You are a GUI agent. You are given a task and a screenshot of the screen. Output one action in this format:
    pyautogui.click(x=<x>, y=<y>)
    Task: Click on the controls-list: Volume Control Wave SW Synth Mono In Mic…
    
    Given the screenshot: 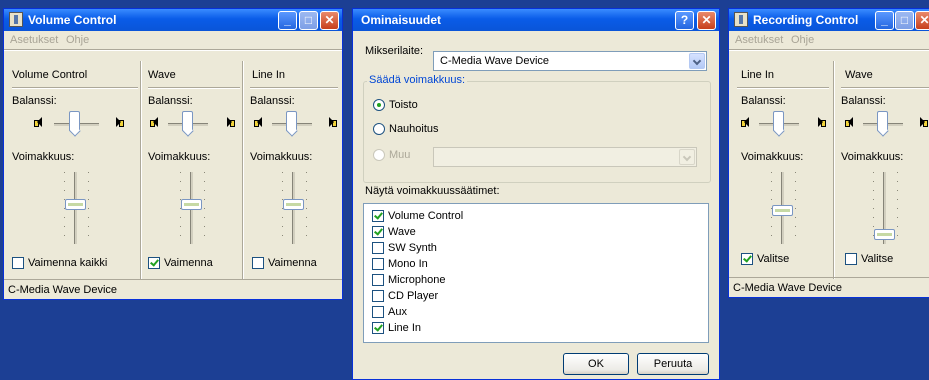 What is the action you would take?
    pyautogui.click(x=536, y=273)
    